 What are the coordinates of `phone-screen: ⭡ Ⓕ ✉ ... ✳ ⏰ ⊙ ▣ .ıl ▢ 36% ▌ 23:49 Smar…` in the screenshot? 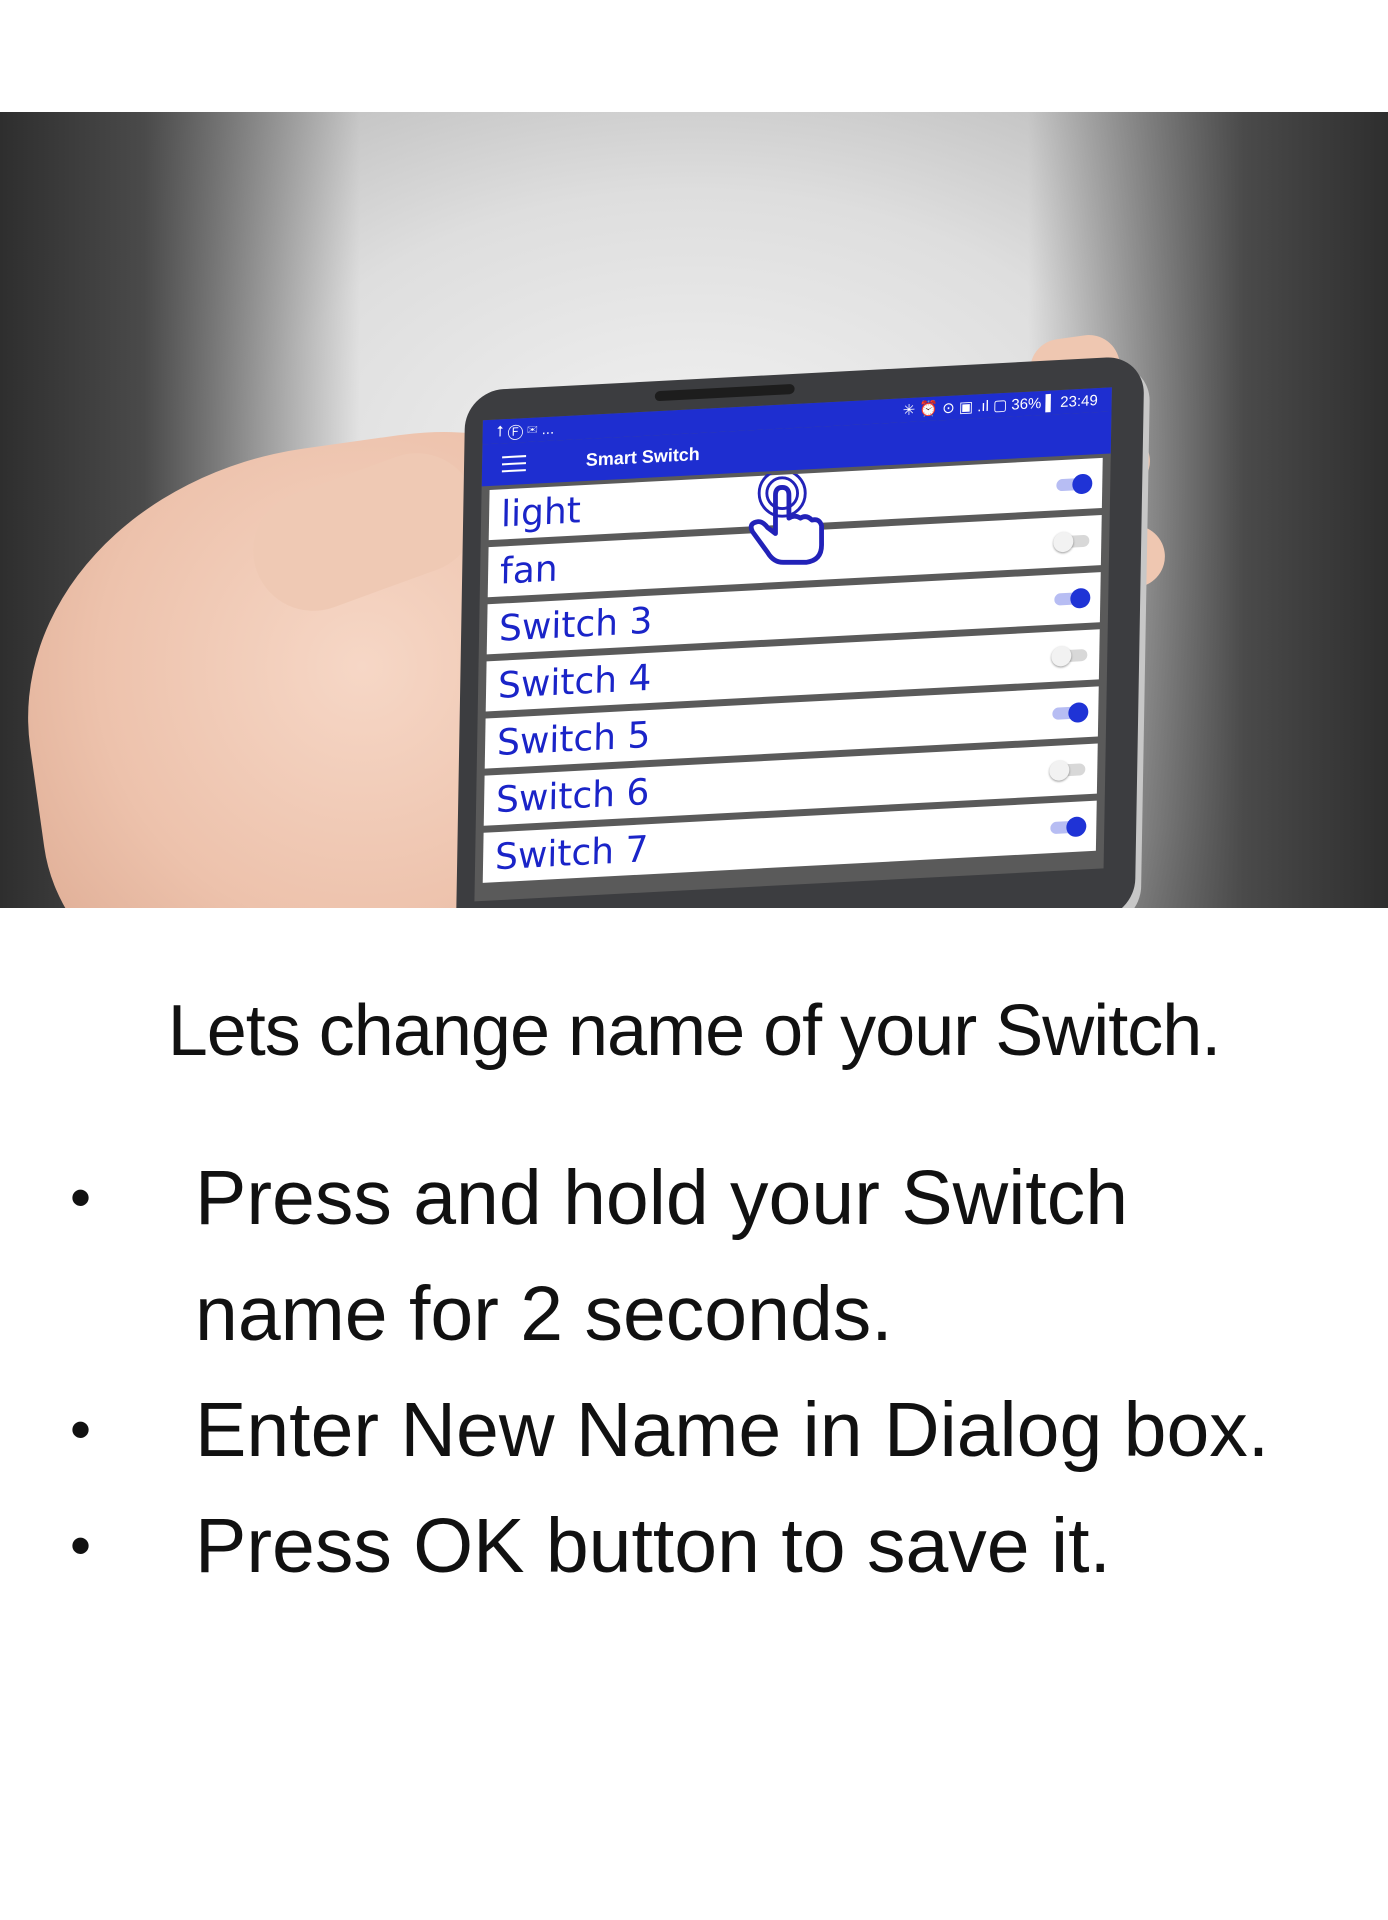 It's located at (793, 644).